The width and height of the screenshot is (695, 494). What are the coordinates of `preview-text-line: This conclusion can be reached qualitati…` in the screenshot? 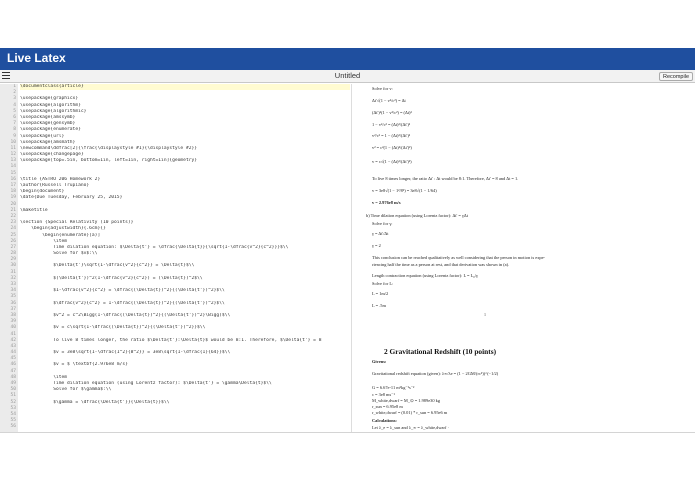 It's located at (459, 257).